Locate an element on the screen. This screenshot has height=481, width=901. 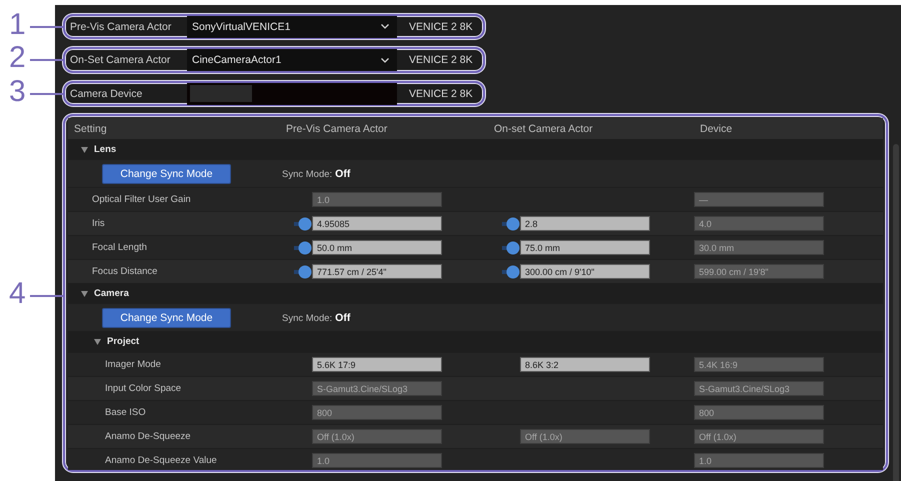
device-picker is located at coordinates (292, 93).